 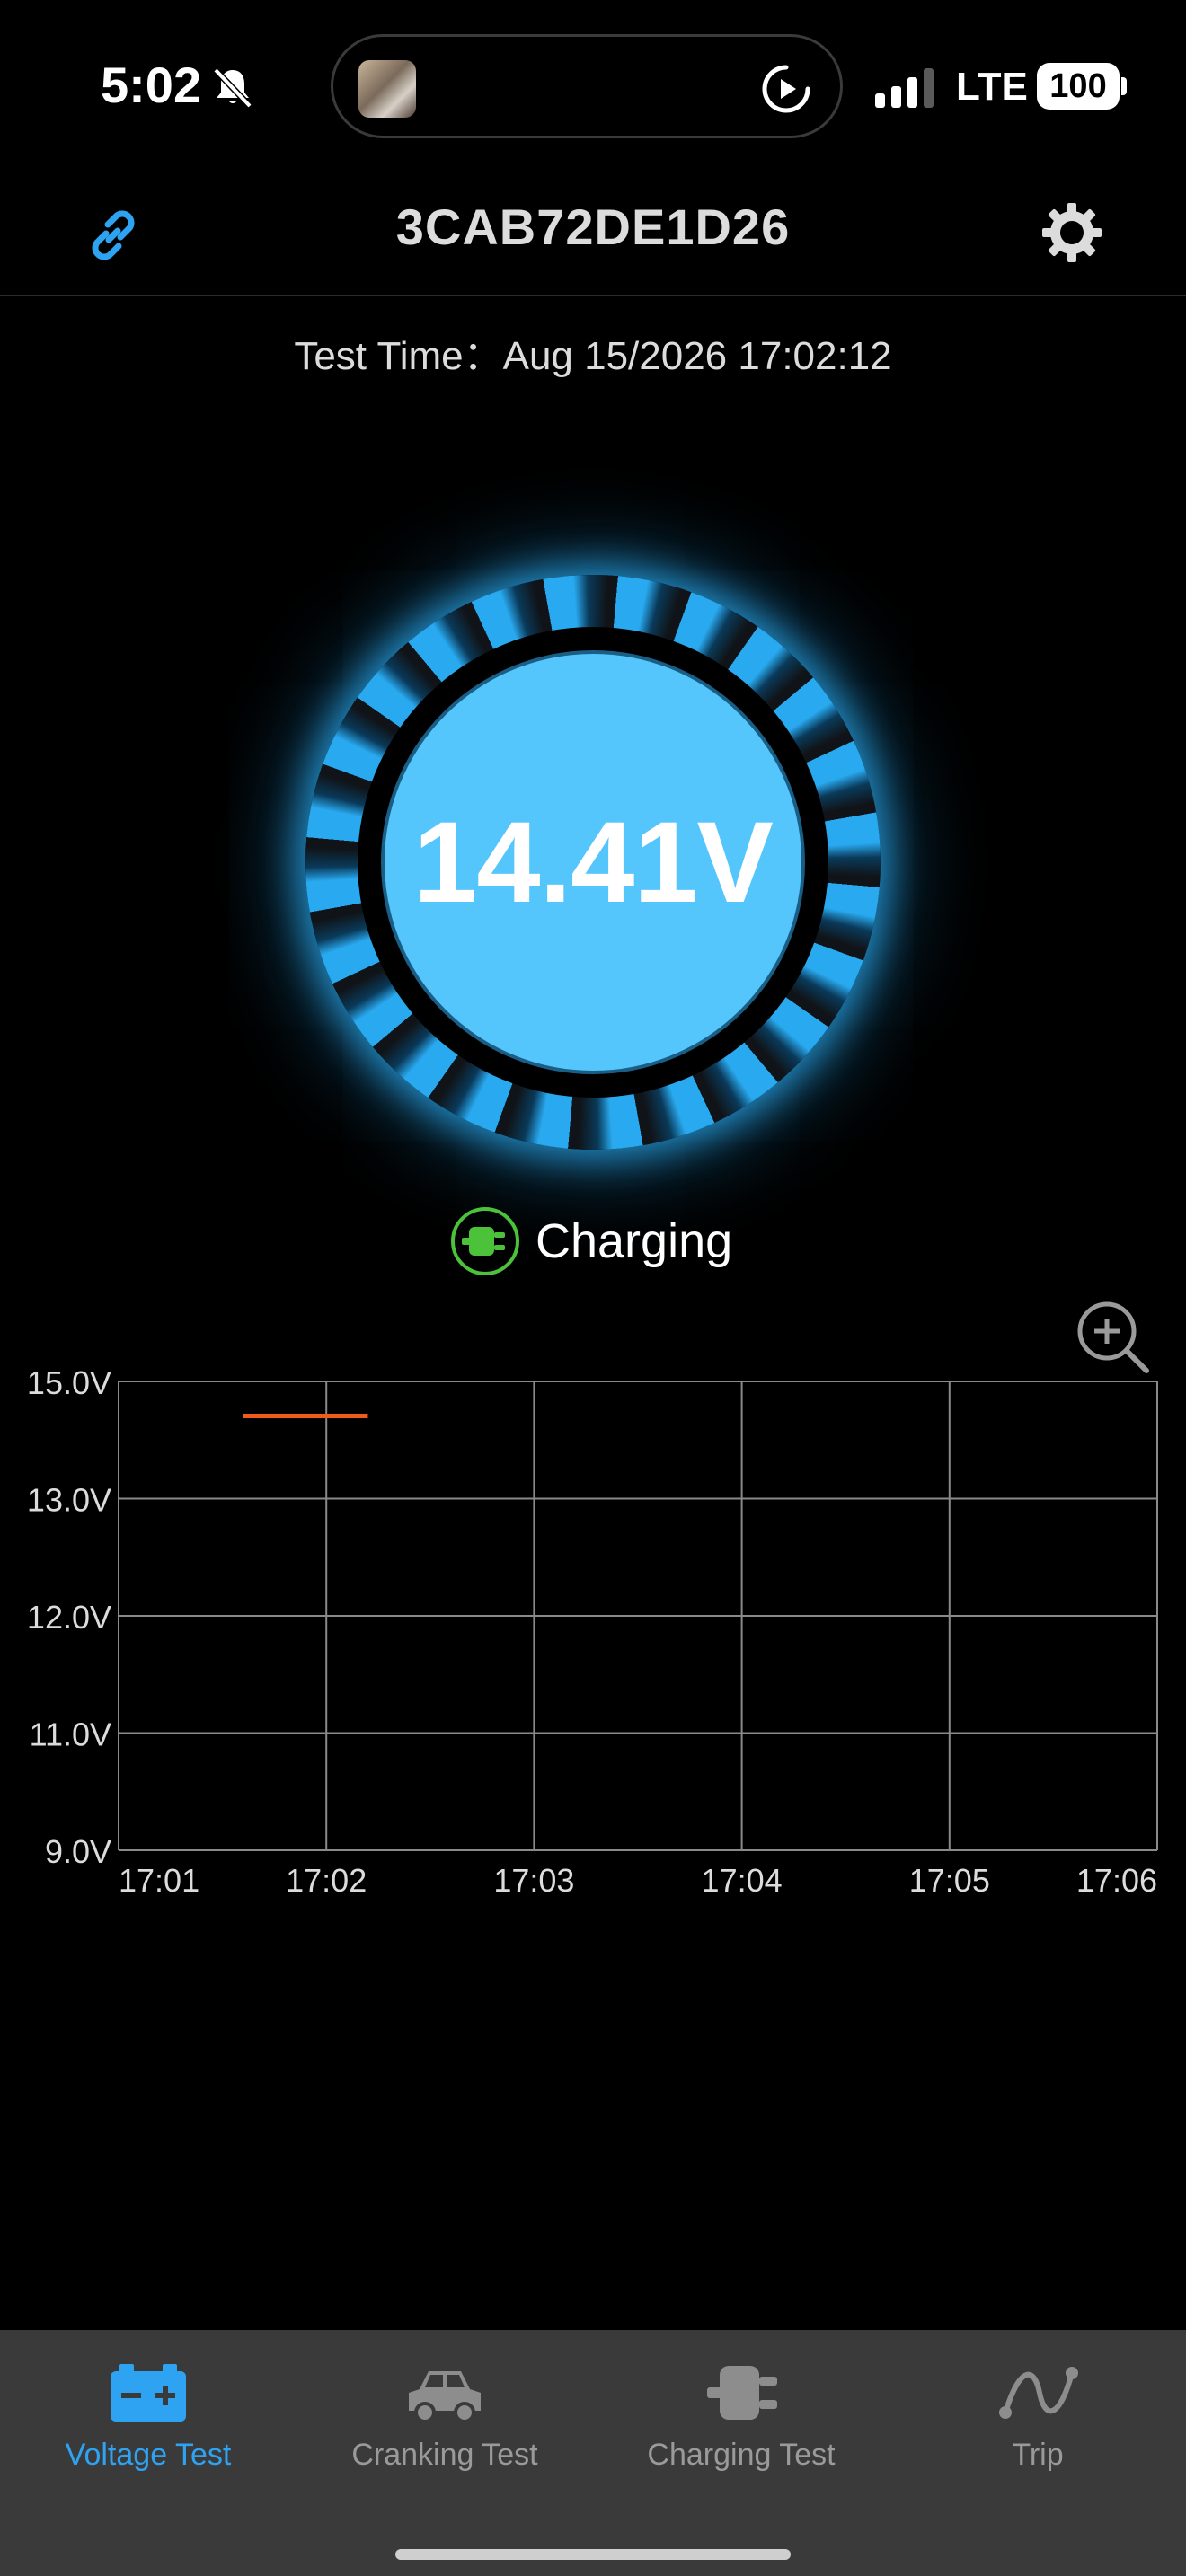 I want to click on tab-label: Charging Test, so click(x=741, y=2455).